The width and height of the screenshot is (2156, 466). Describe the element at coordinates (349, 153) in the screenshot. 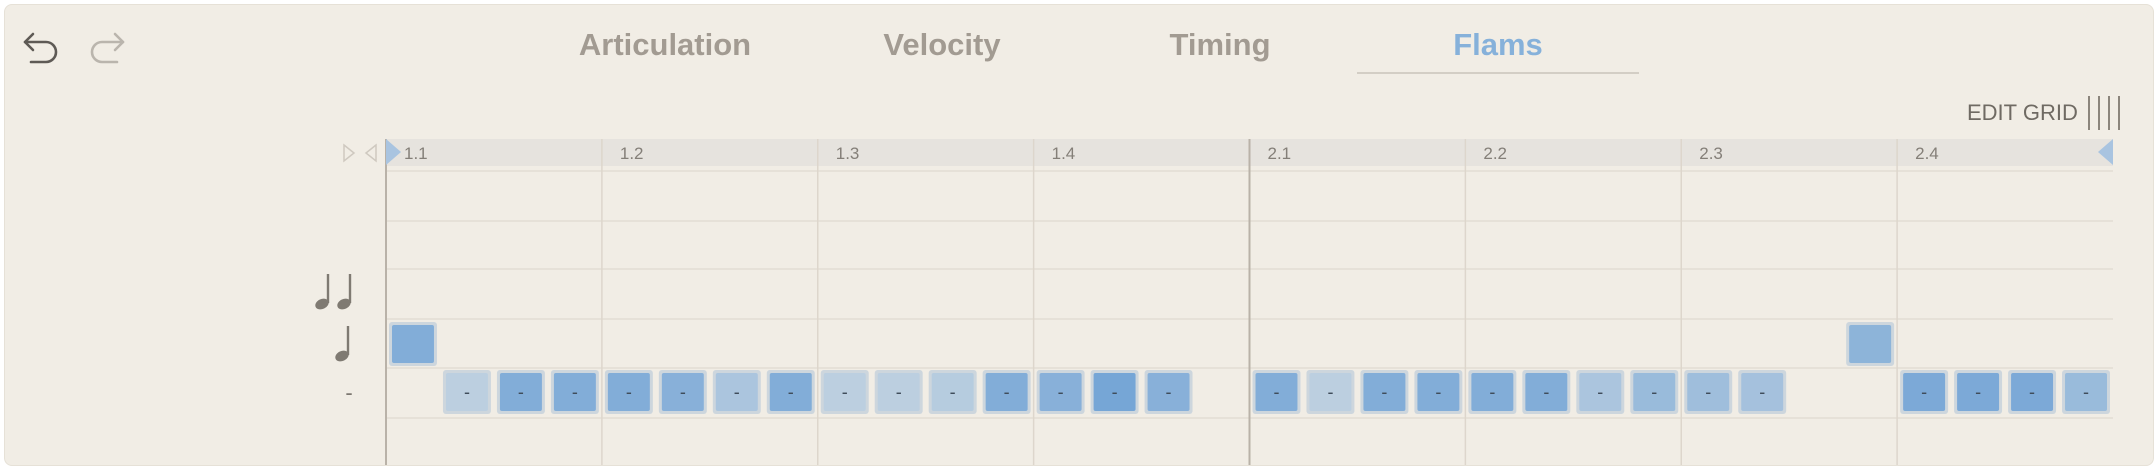

I see `play-outline-icon` at that location.